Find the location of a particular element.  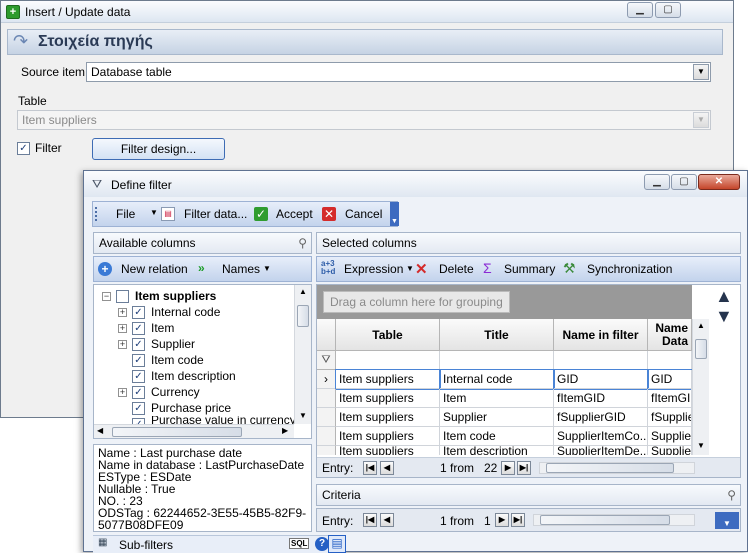

file-menu: File is located at coordinates (125, 214).